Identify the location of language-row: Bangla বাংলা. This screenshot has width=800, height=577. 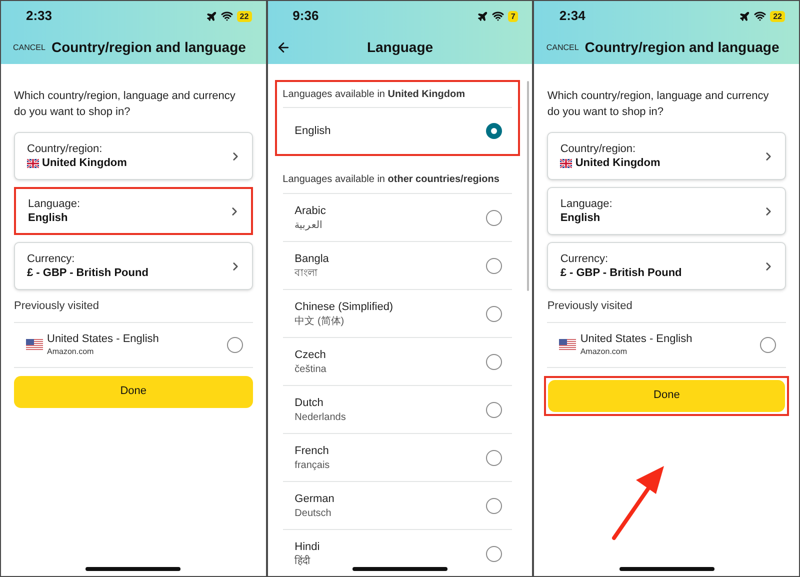
(397, 266).